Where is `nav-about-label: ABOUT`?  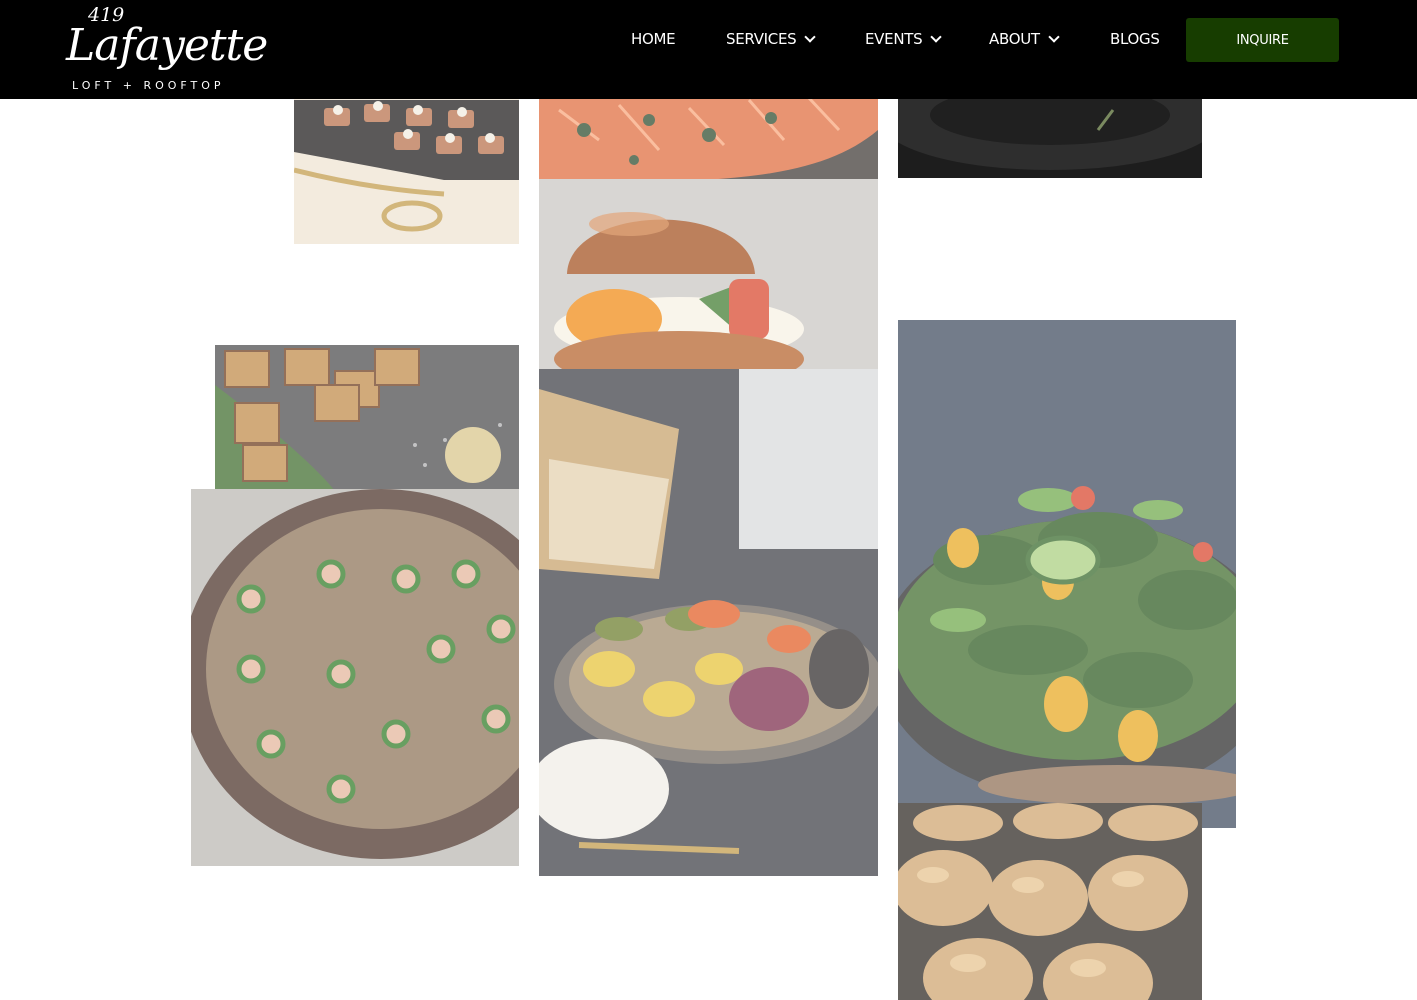 nav-about-label: ABOUT is located at coordinates (1014, 39).